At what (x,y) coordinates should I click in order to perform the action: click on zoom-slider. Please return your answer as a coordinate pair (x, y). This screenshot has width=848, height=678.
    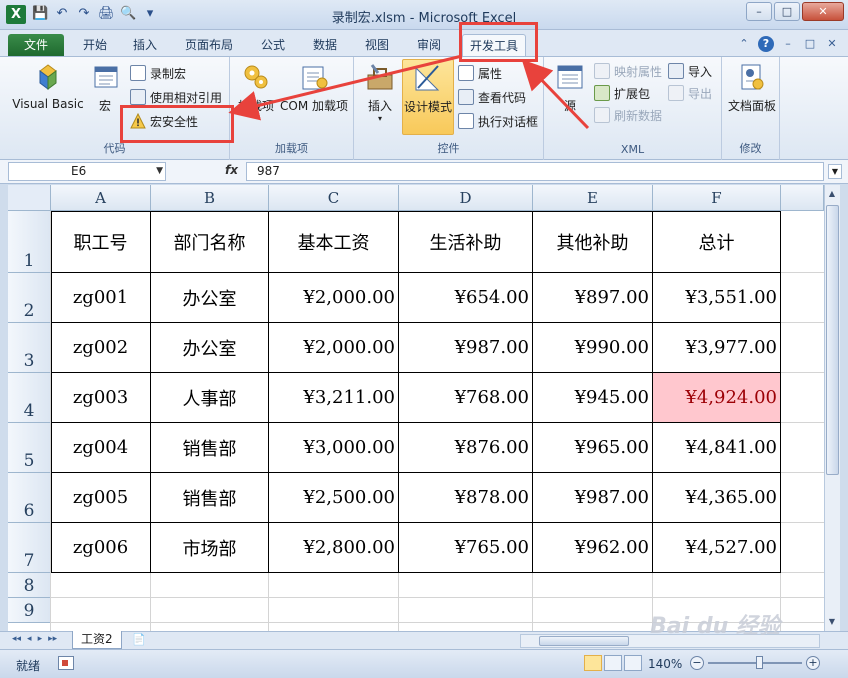
    Looking at the image, I should click on (755, 663).